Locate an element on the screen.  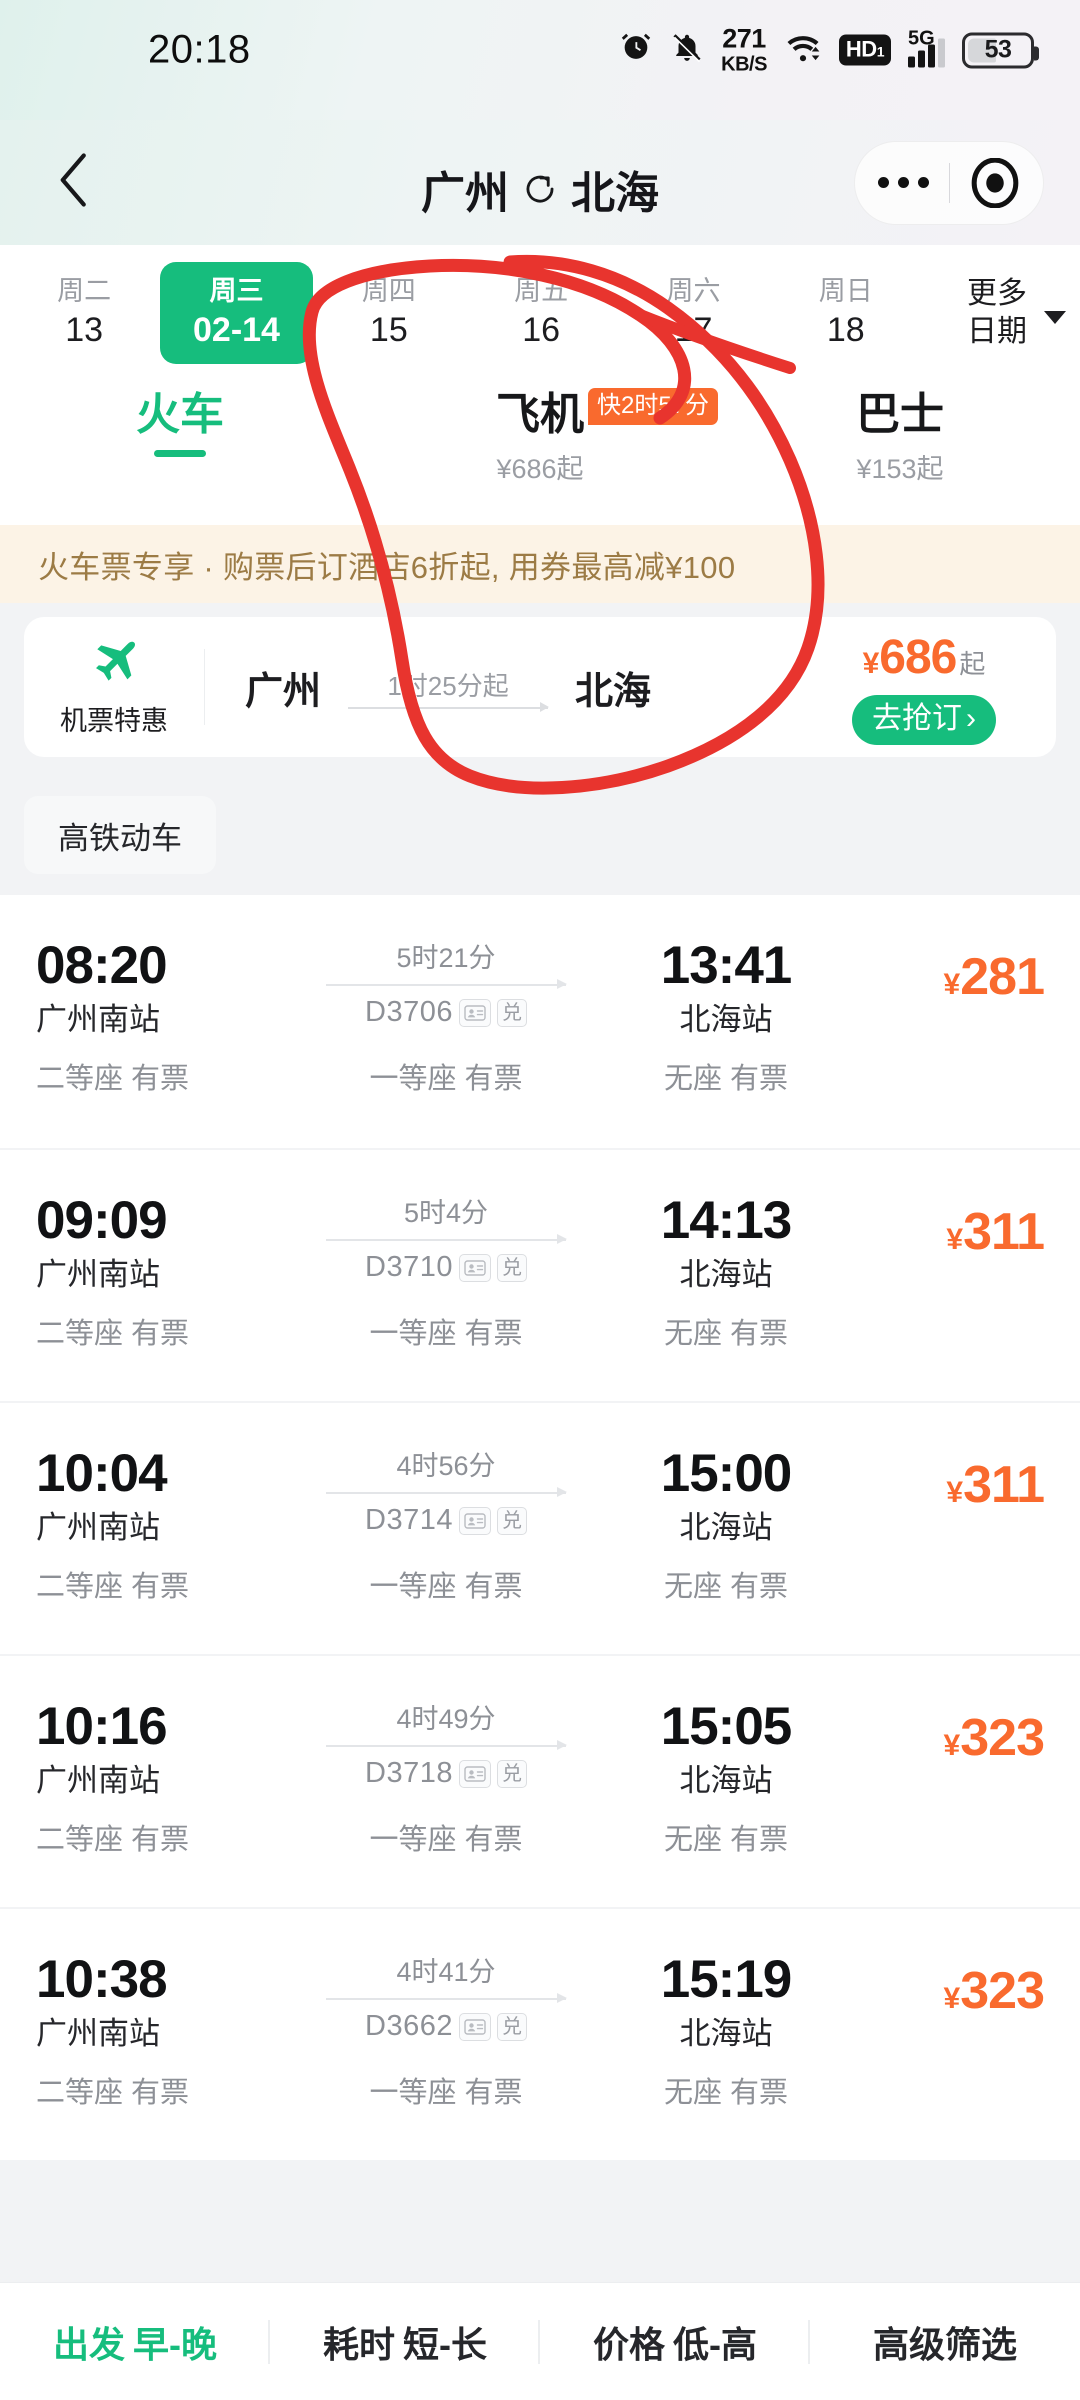
train-price: ¥ 323 is located at coordinates (994, 1991).